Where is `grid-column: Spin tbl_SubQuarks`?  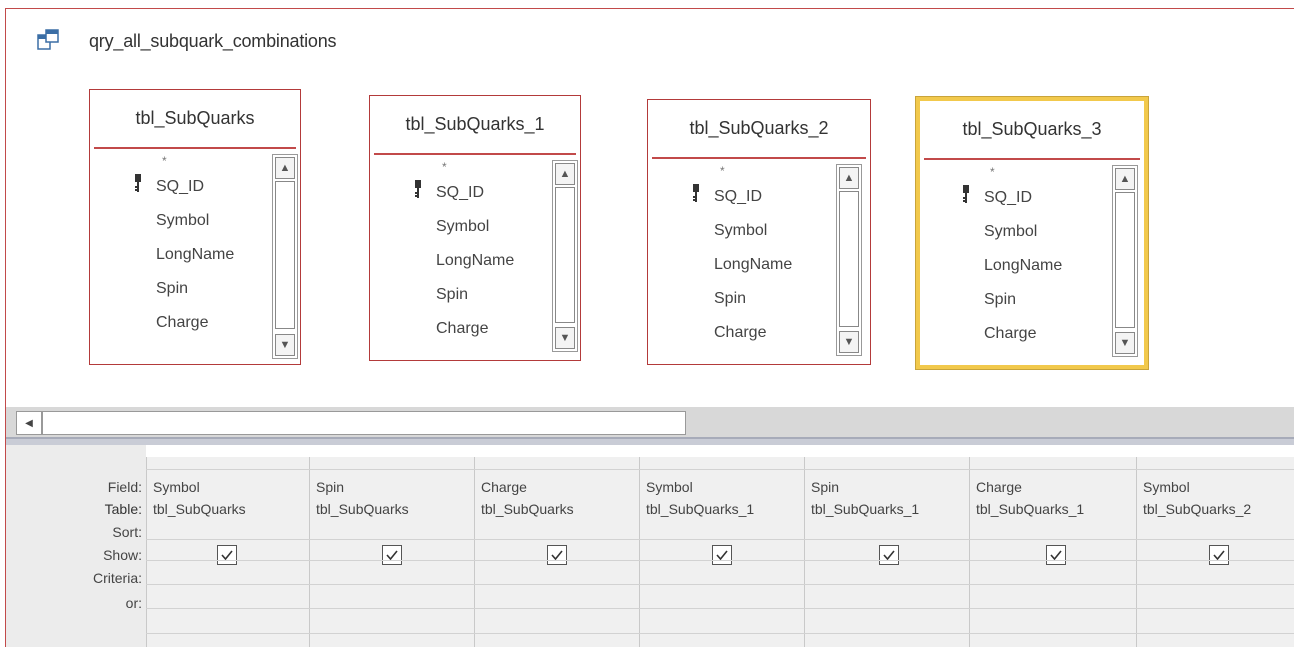
grid-column: Spin tbl_SubQuarks is located at coordinates (391, 552).